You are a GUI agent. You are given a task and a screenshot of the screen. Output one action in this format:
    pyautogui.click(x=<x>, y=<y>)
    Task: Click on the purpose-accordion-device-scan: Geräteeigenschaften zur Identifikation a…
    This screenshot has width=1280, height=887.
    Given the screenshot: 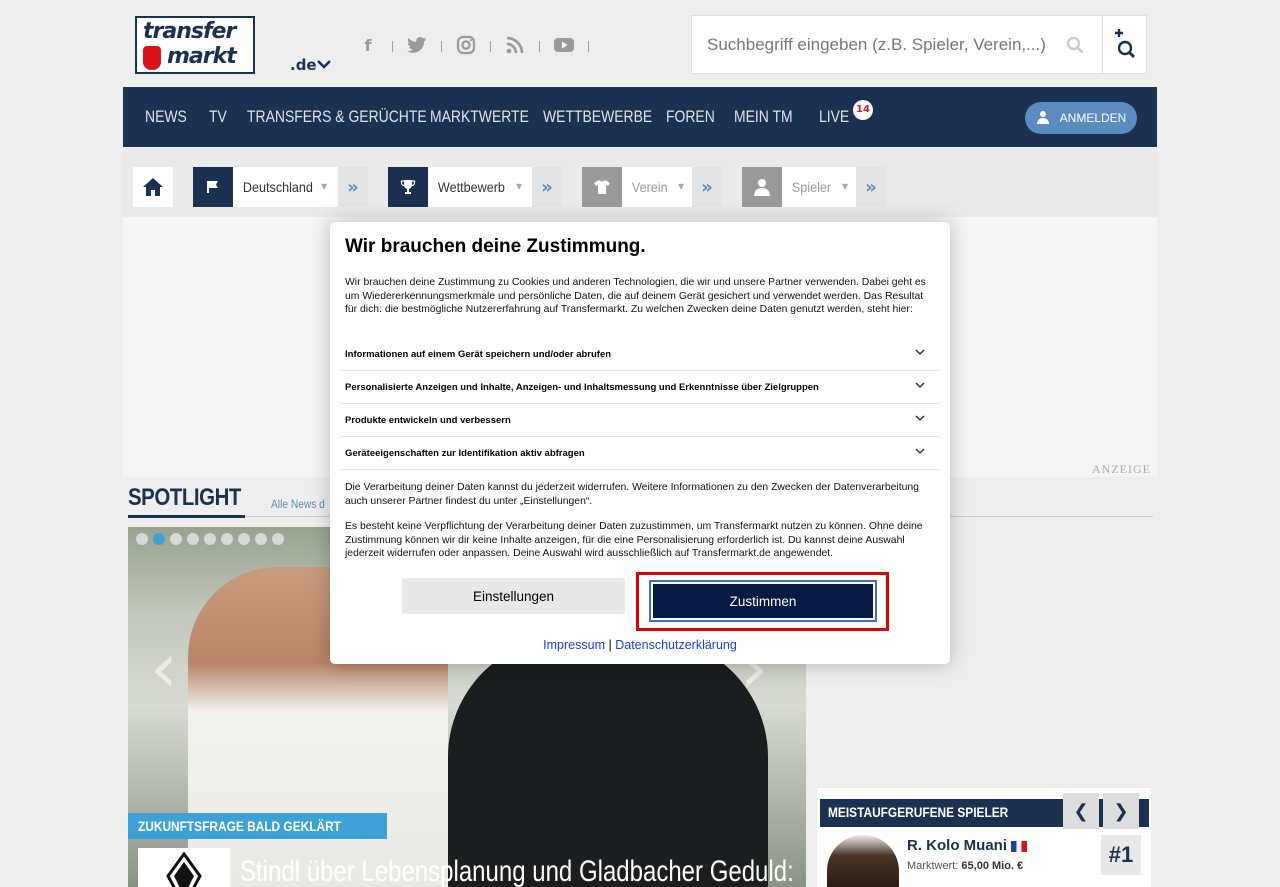 What is the action you would take?
    pyautogui.click(x=640, y=453)
    